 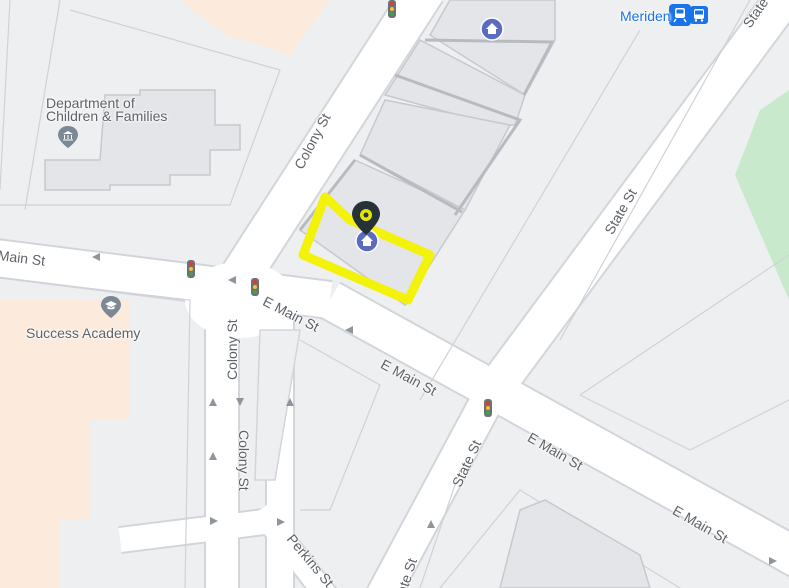 I want to click on commercial-area, so click(x=65, y=444).